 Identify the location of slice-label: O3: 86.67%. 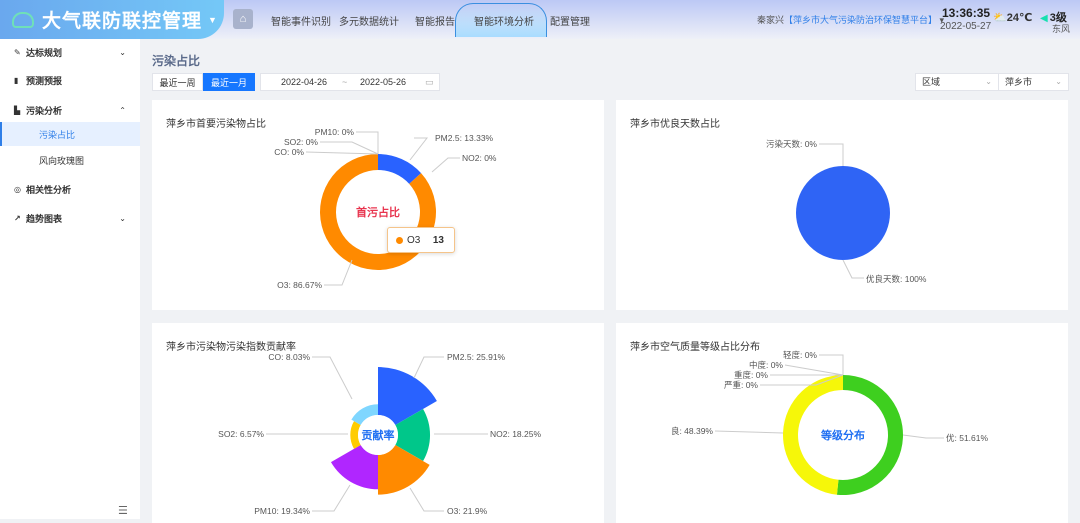
(299, 285).